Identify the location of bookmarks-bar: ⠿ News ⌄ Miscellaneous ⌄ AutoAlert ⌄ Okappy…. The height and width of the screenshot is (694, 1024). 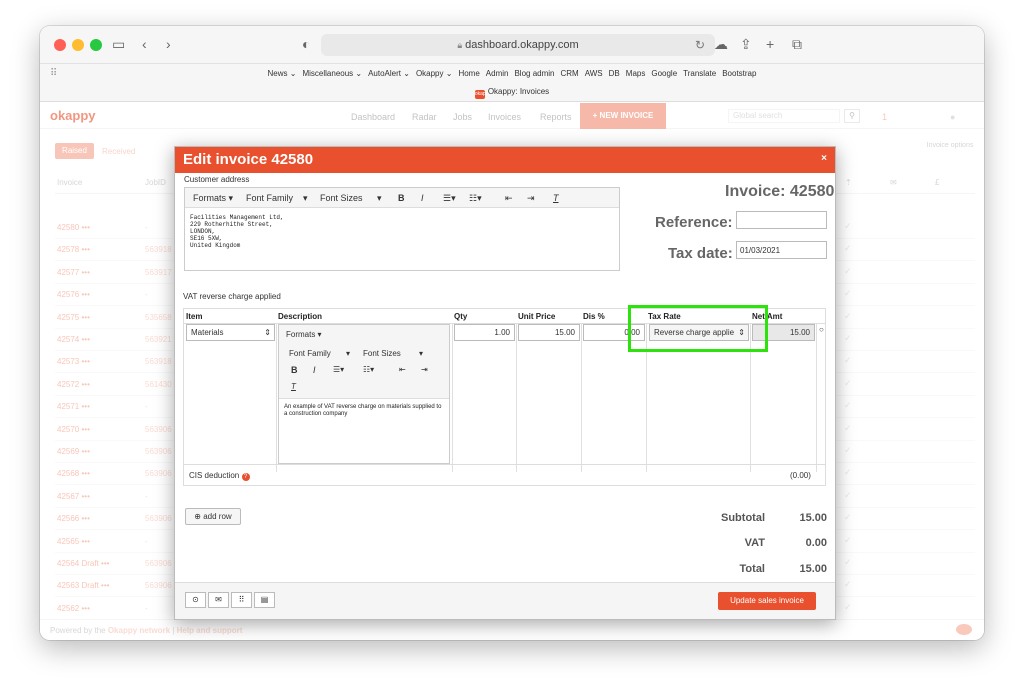
(512, 83).